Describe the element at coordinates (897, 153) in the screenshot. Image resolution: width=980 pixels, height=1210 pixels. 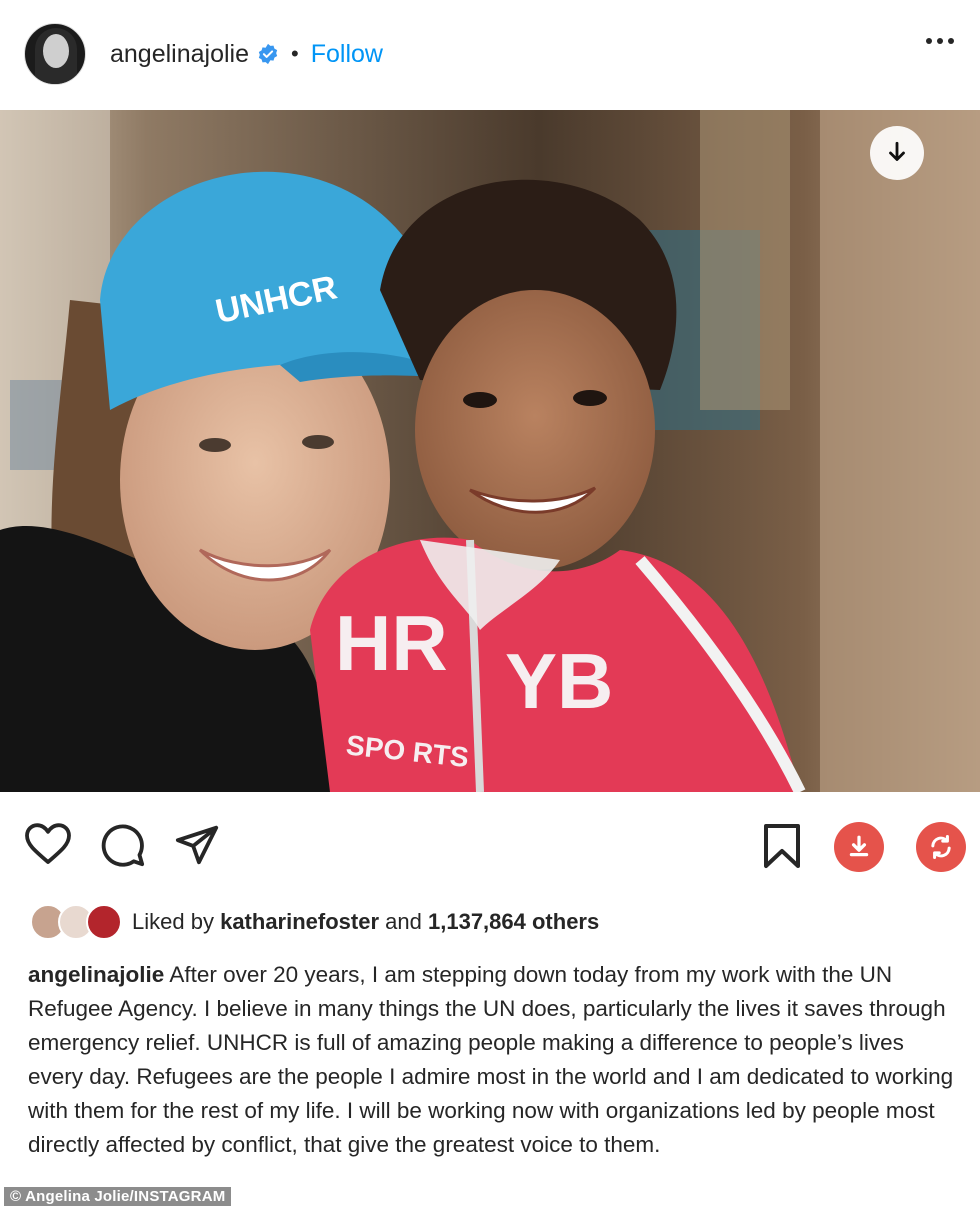
I see `download-icon` at that location.